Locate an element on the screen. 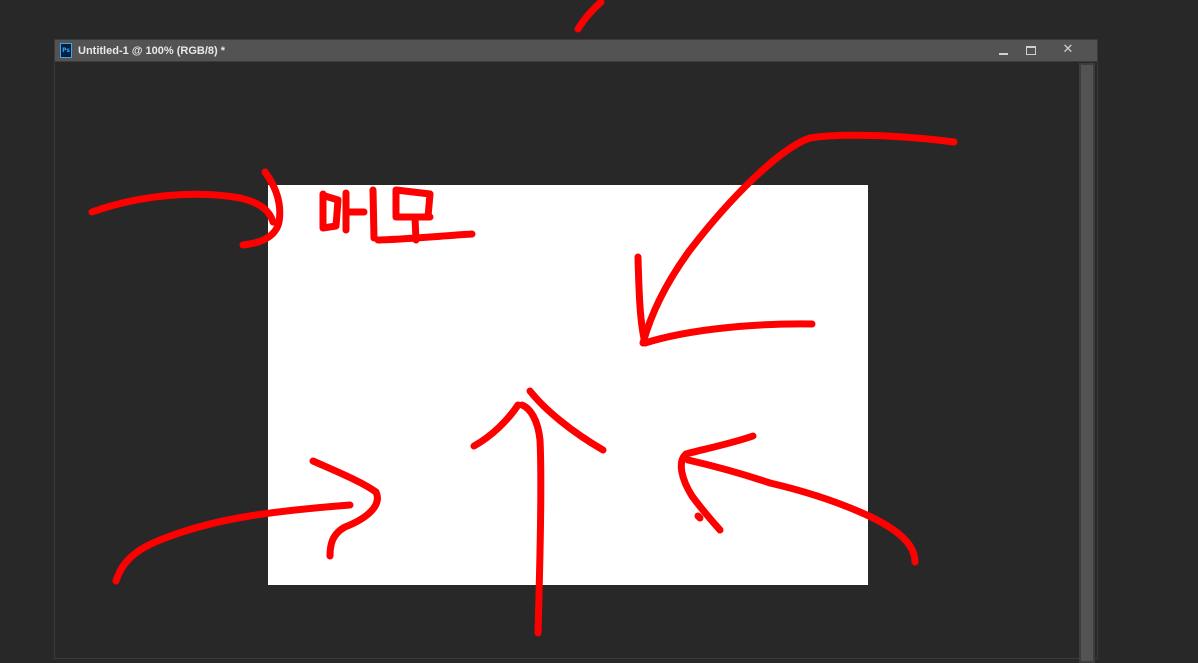 Image resolution: width=1198 pixels, height=663 pixels. close-button: ✕ is located at coordinates (1068, 50).